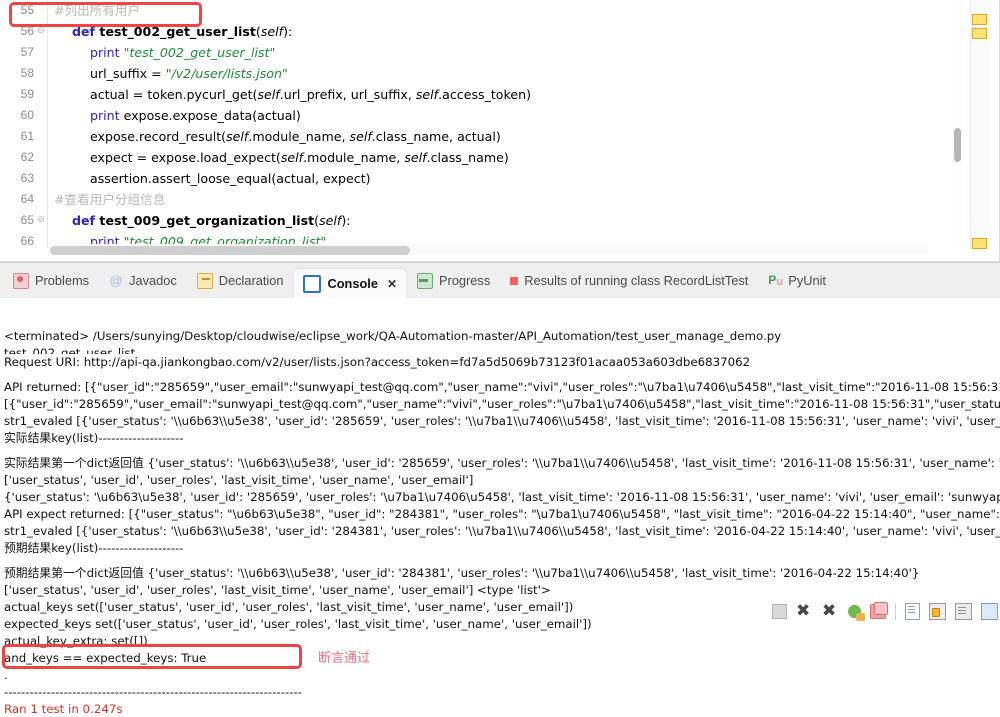 This screenshot has width=1000, height=717. I want to click on tab-console: Console ✕, so click(350, 284).